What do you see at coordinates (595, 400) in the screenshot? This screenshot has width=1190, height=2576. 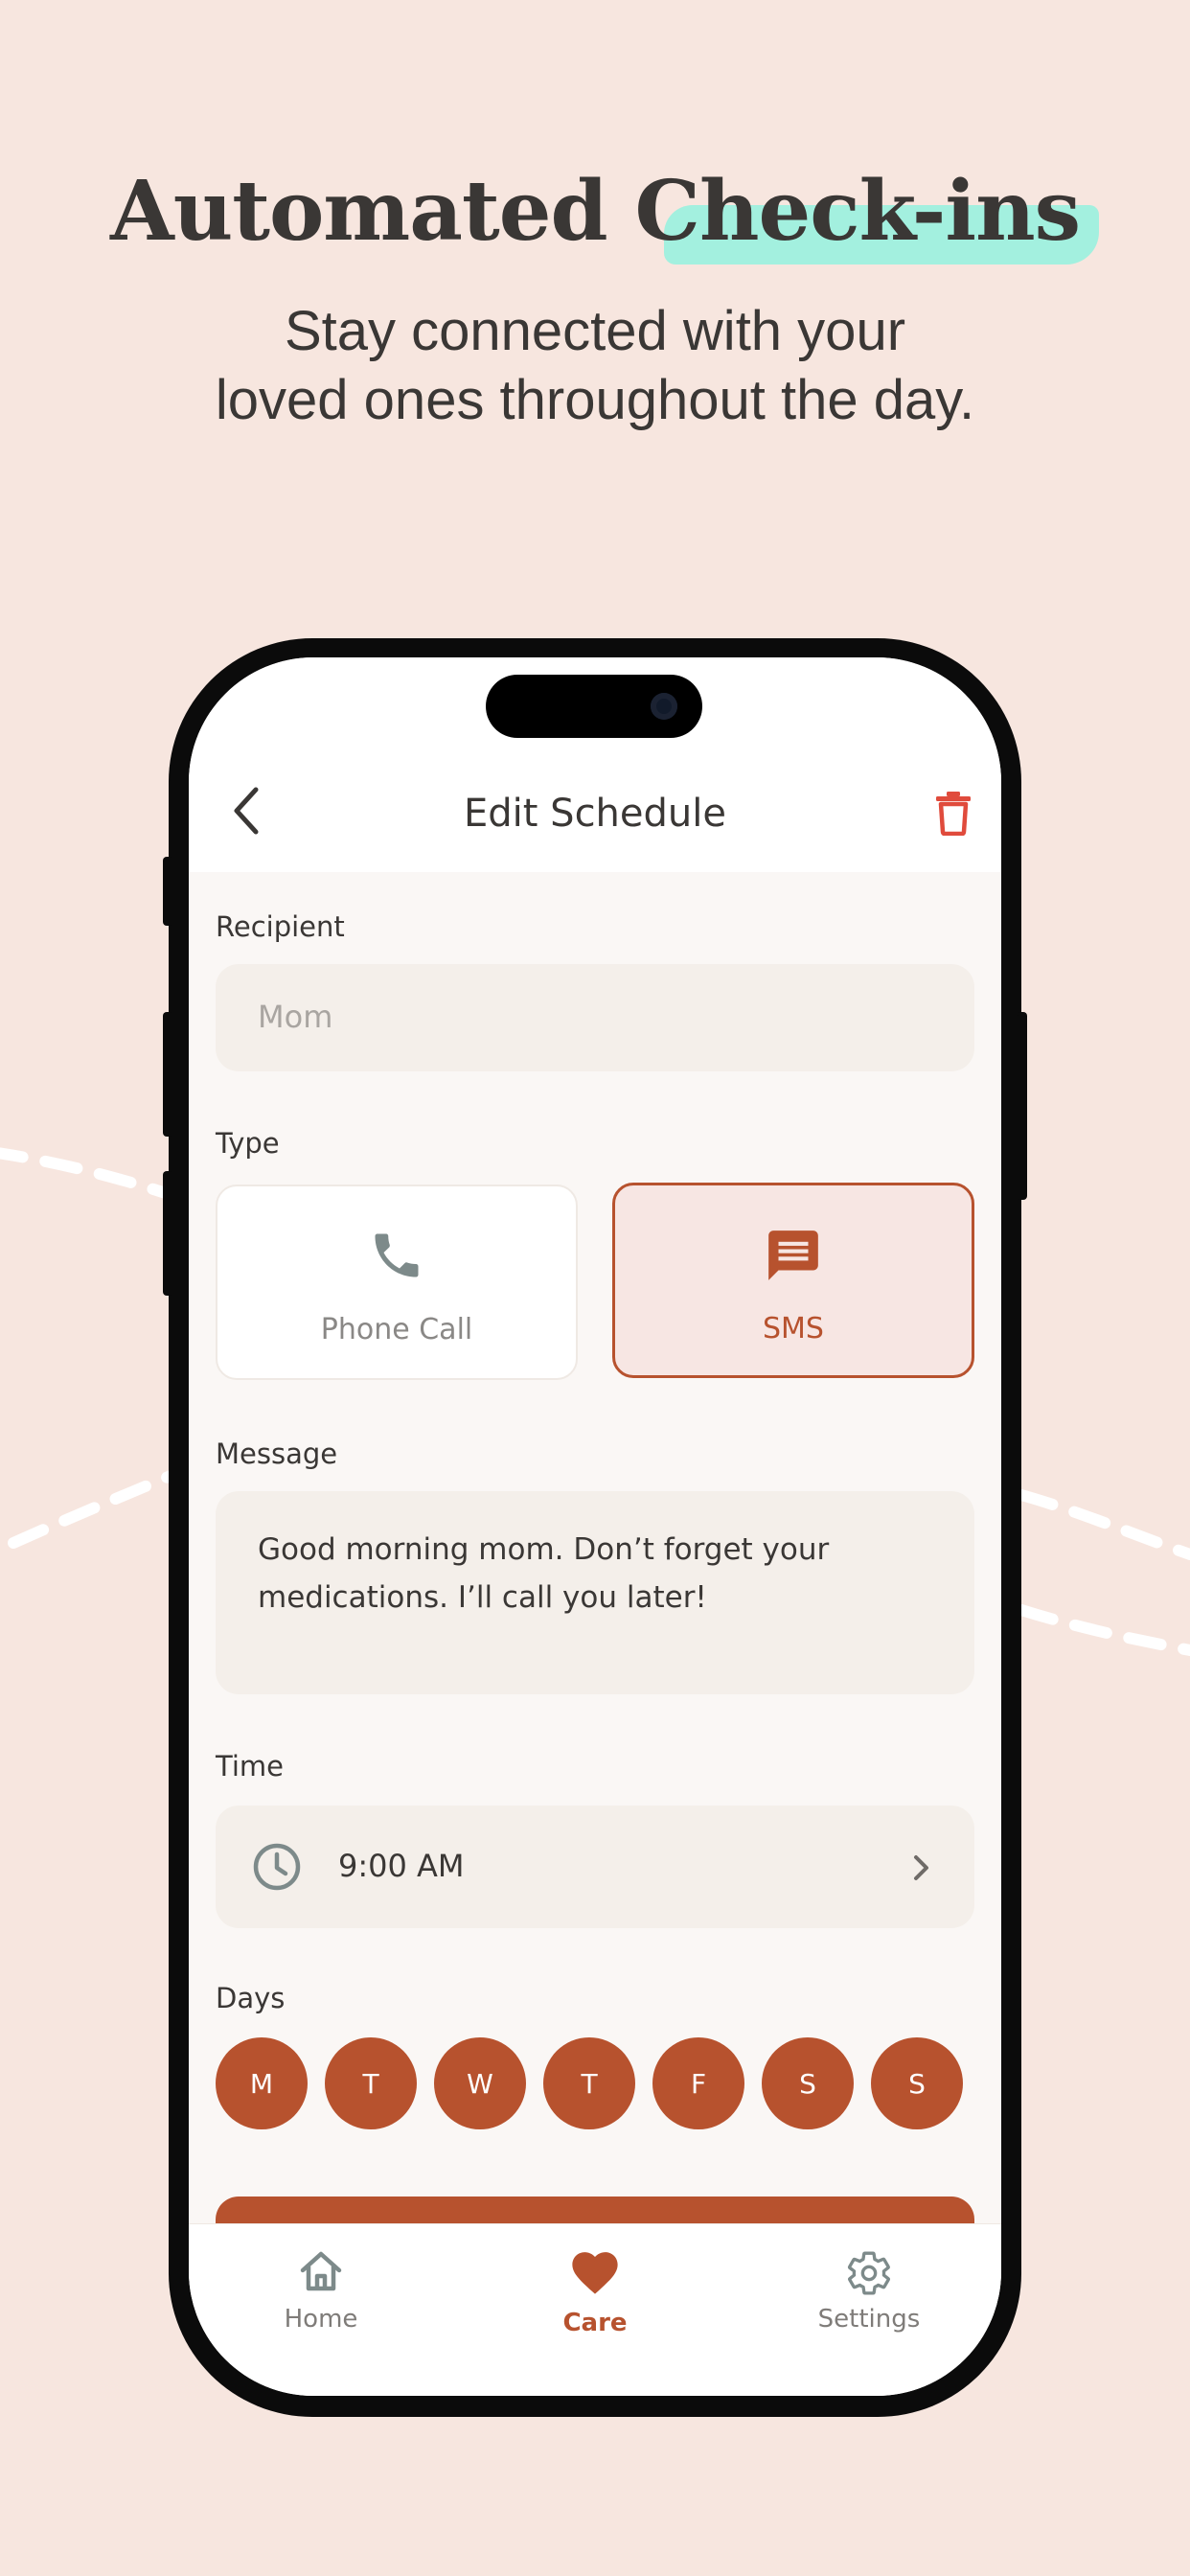 I see `hero-subtitle-line: loved ones throughout the day.` at bounding box center [595, 400].